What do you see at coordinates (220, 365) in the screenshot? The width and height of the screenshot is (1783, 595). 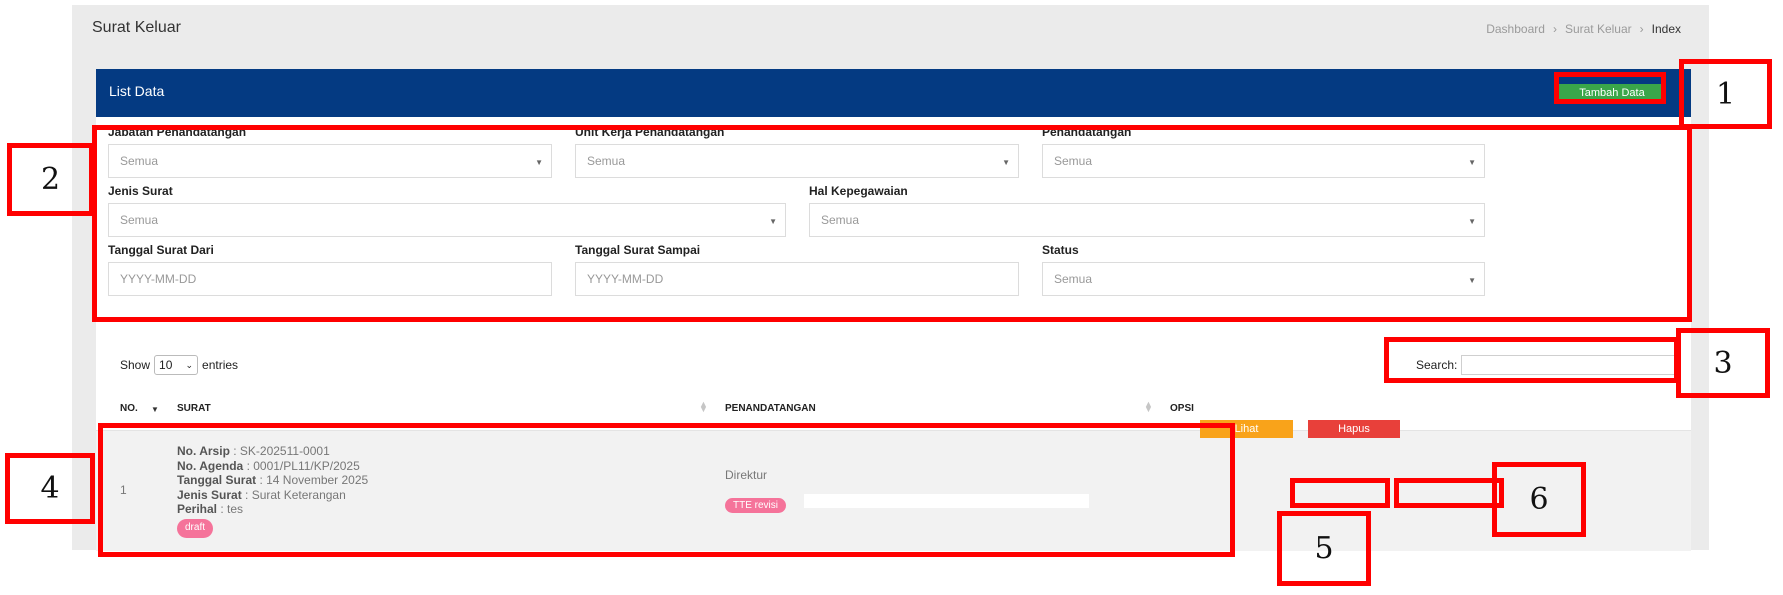 I see `entries-label: entries` at bounding box center [220, 365].